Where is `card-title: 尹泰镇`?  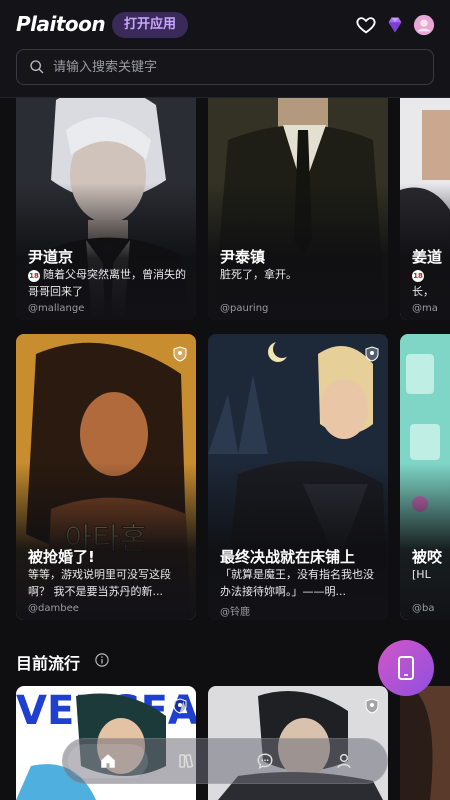
card-title: 尹泰镇 is located at coordinates (243, 257).